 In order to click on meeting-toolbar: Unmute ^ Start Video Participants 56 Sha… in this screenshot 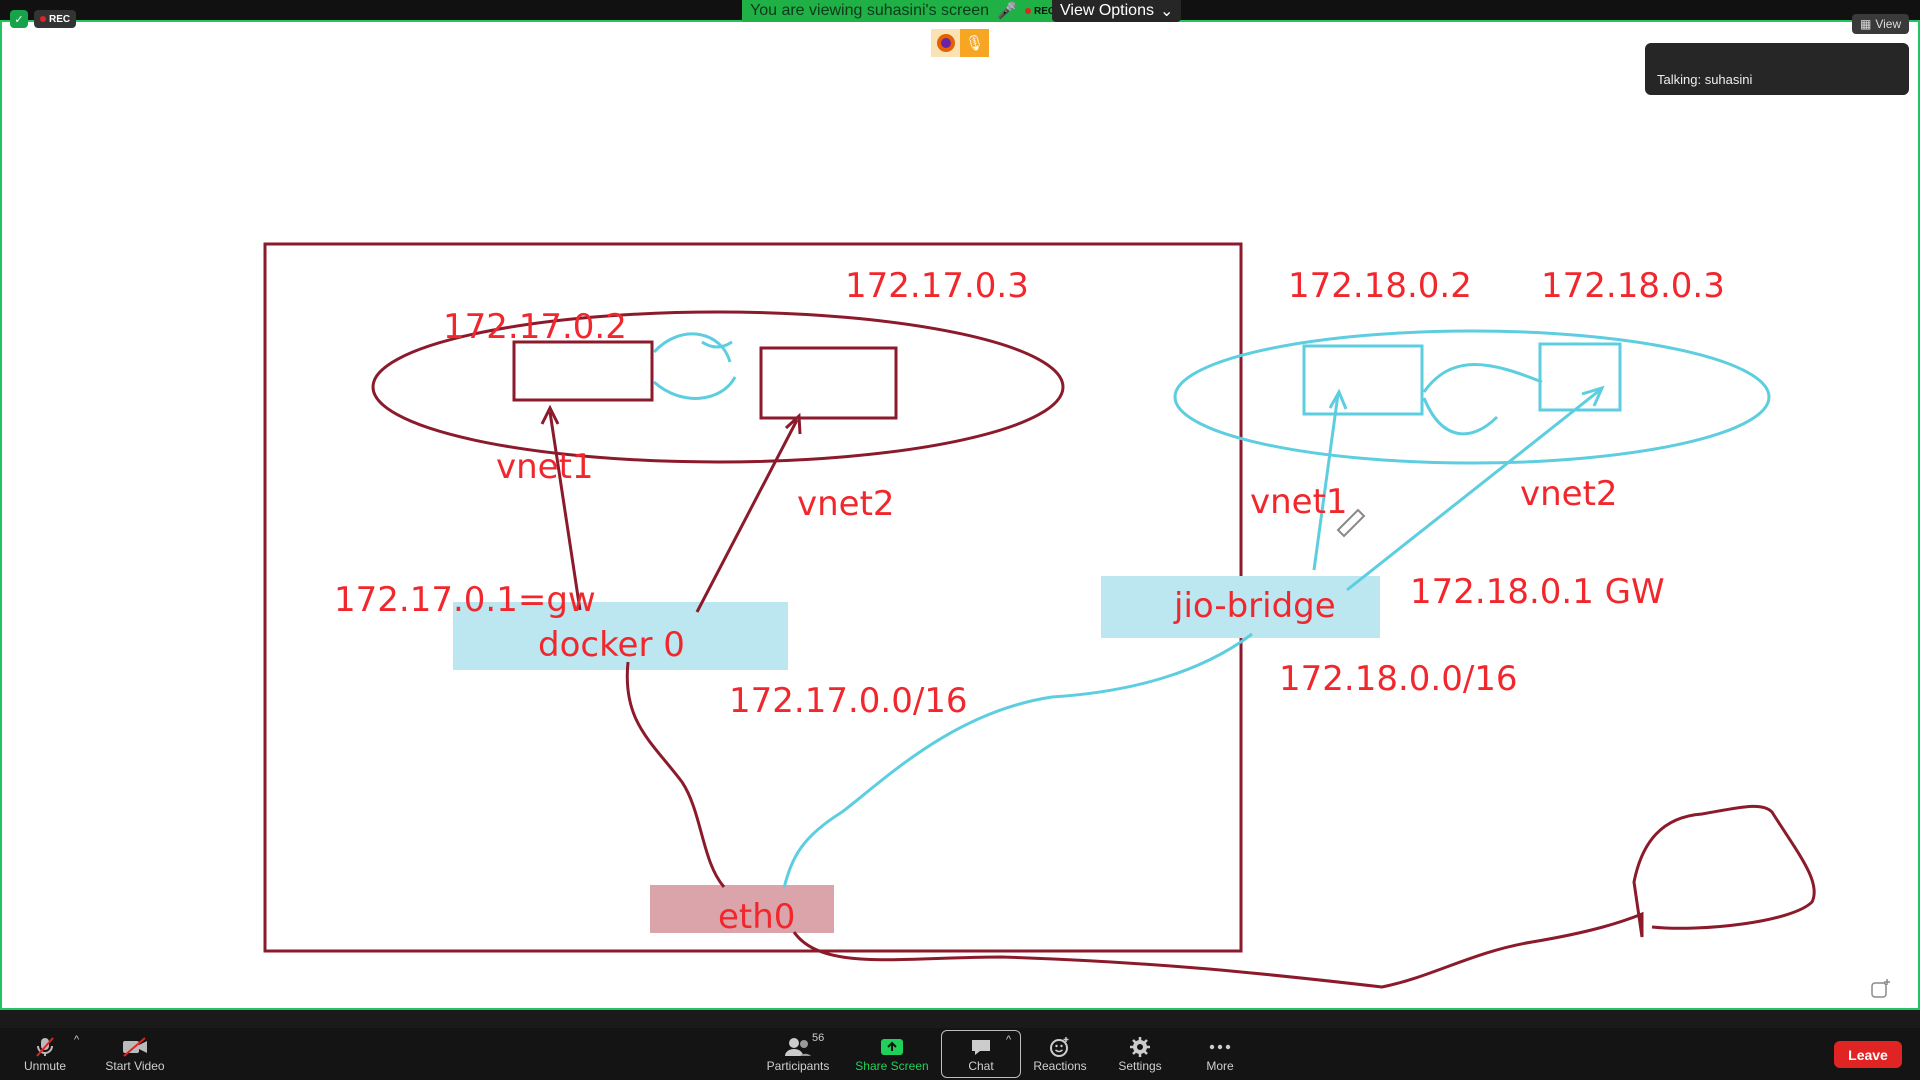, I will do `click(960, 1054)`.